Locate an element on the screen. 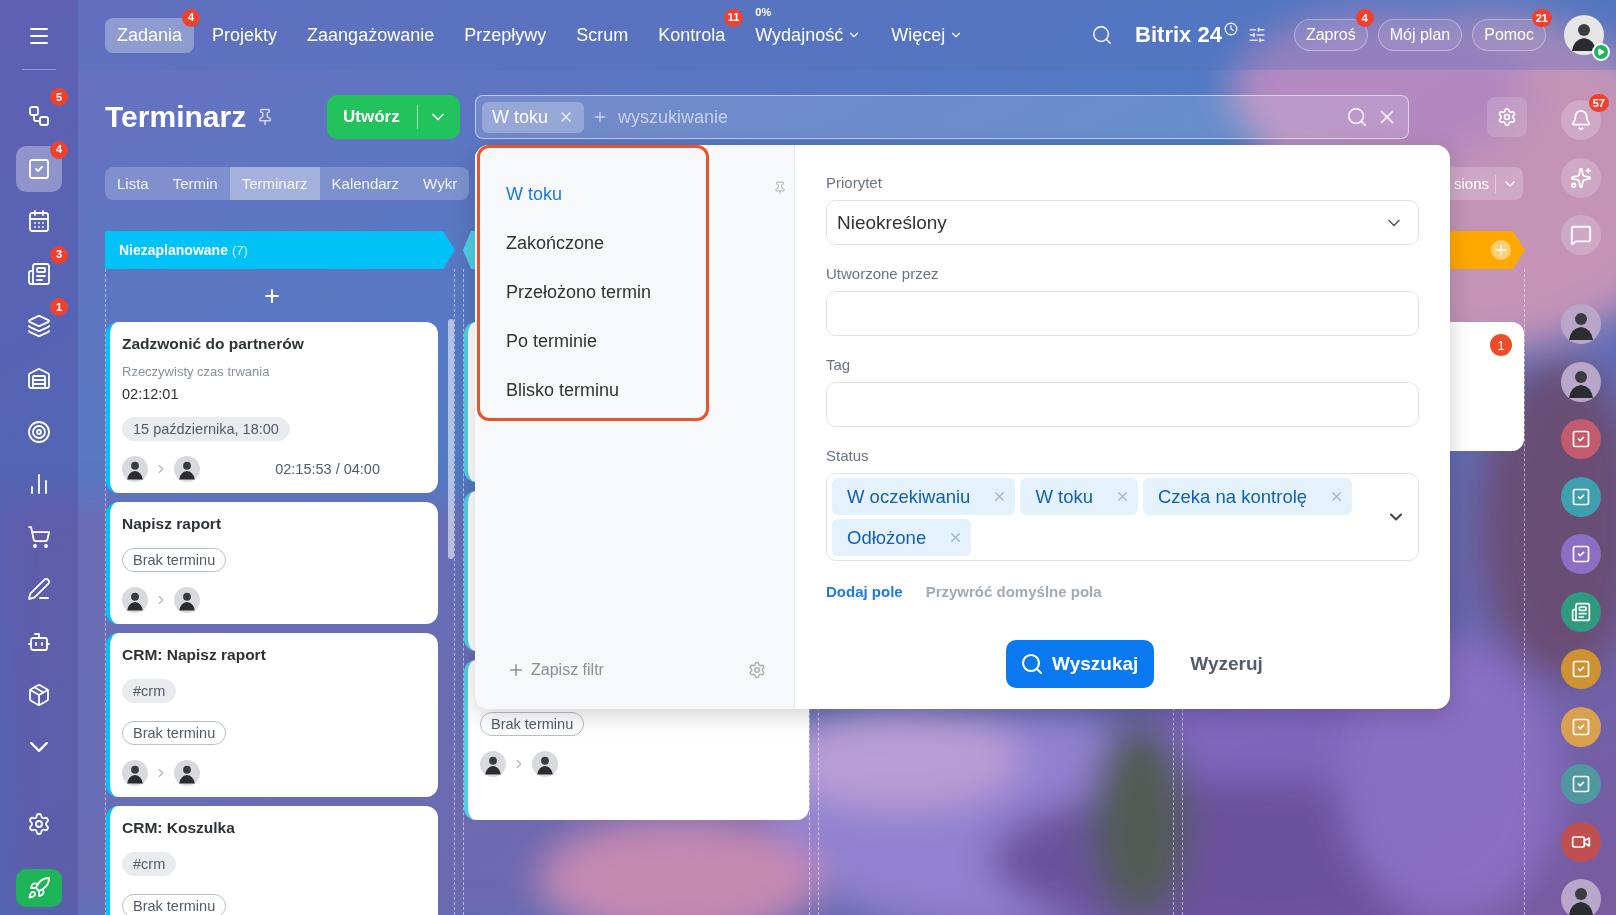  search-button: Wyszukaj is located at coordinates (1080, 664).